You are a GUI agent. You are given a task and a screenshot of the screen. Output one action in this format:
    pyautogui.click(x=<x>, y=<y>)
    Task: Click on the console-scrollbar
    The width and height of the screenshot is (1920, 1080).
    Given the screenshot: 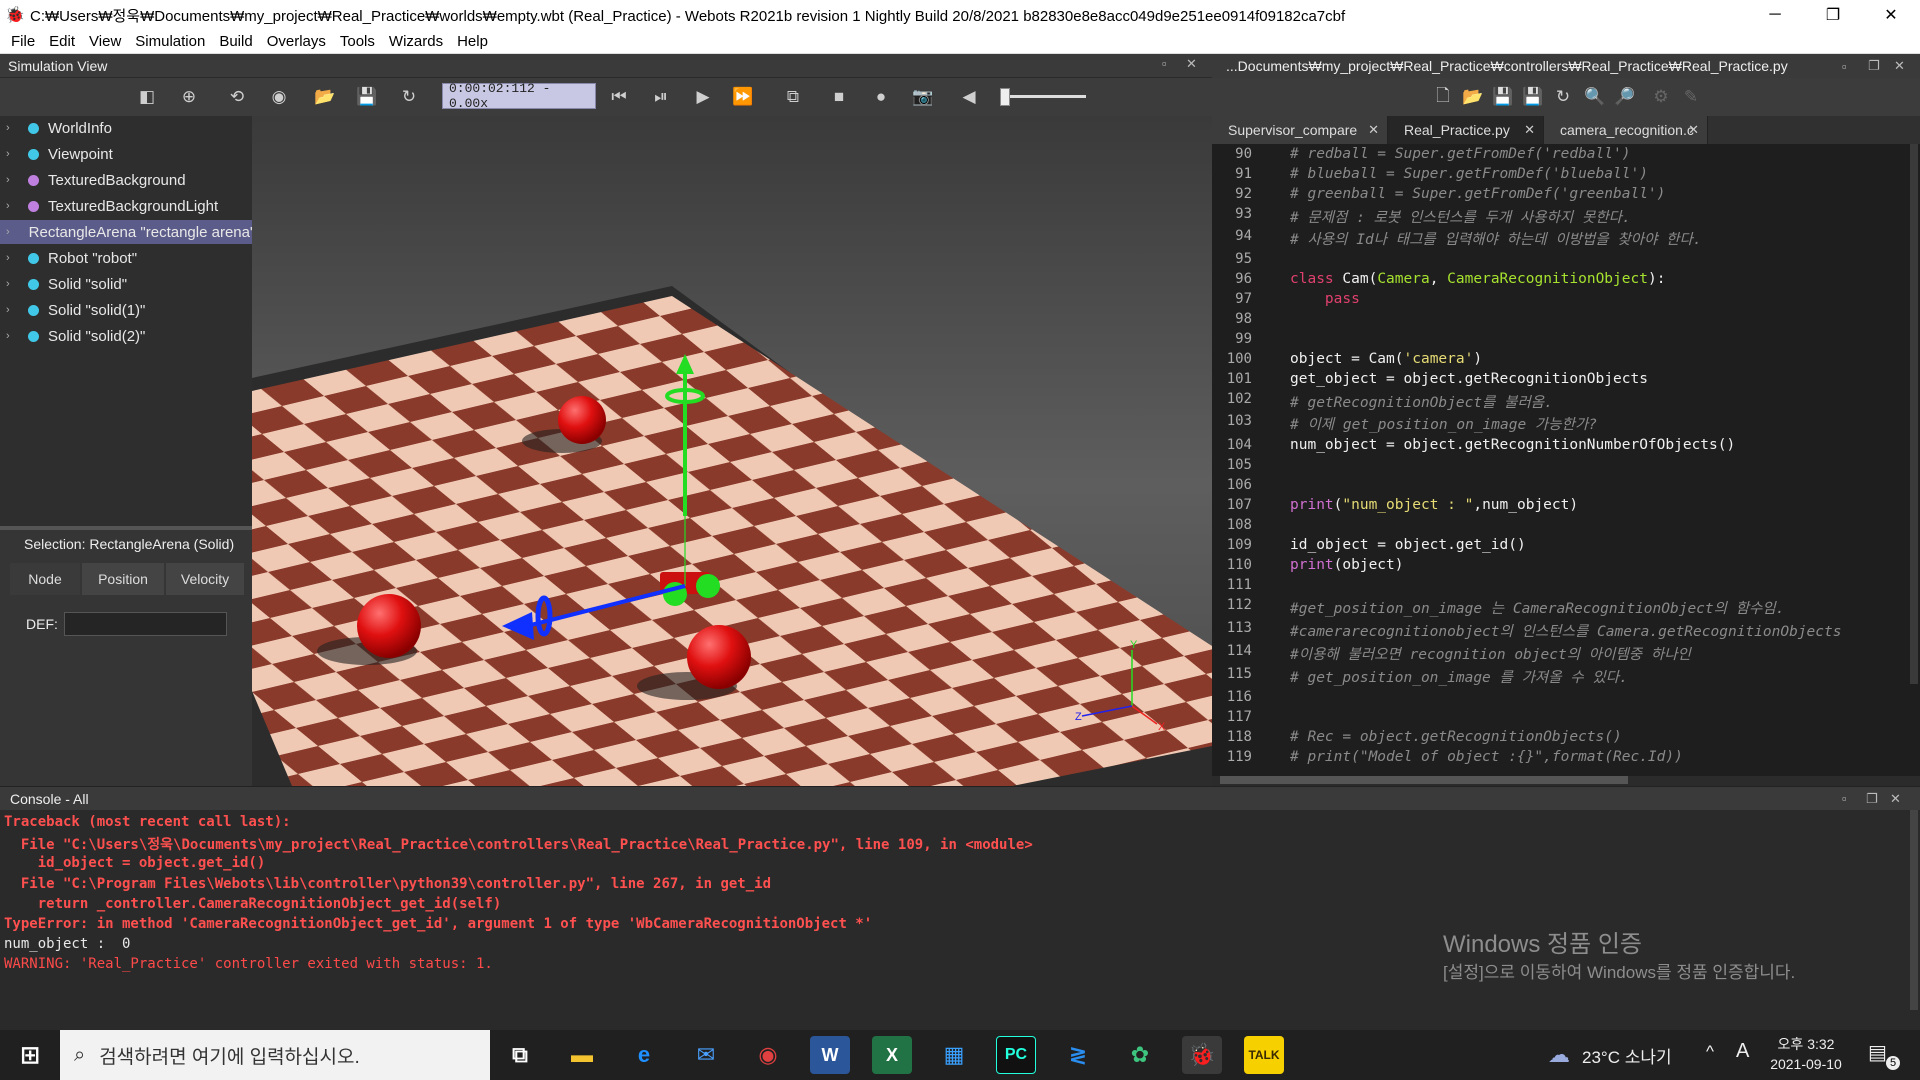 What is the action you would take?
    pyautogui.click(x=1914, y=910)
    